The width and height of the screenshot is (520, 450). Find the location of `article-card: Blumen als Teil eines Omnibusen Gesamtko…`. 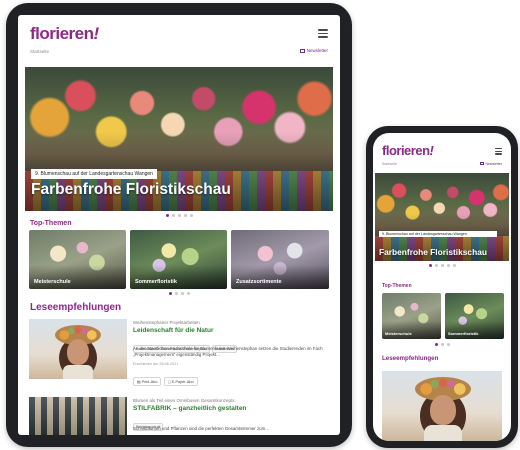

article-card: Blumen als Teil eines Omnibusen Gesamtko… is located at coordinates (179, 416).